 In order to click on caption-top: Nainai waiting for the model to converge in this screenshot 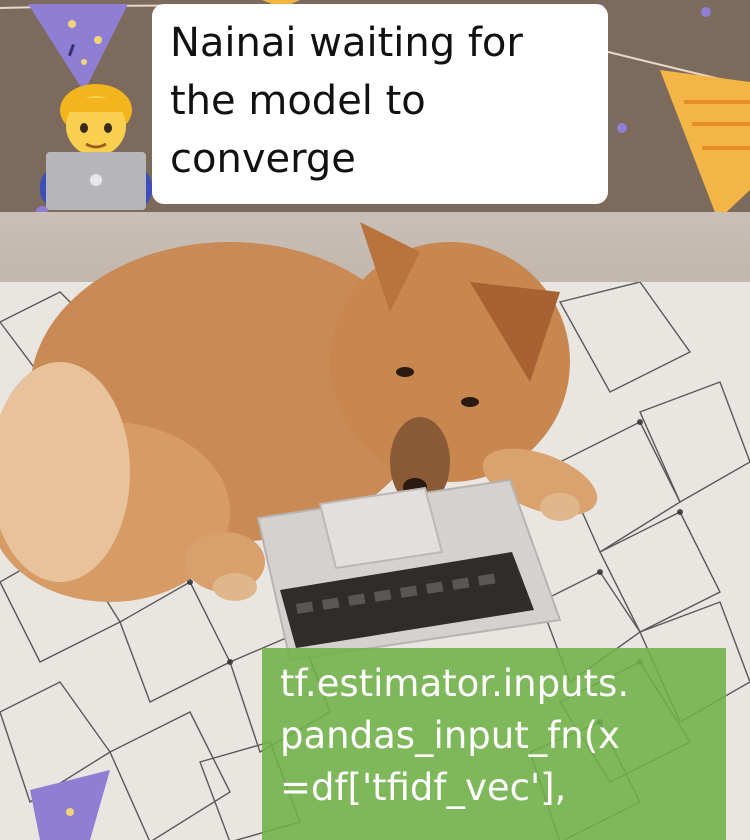, I will do `click(380, 104)`.